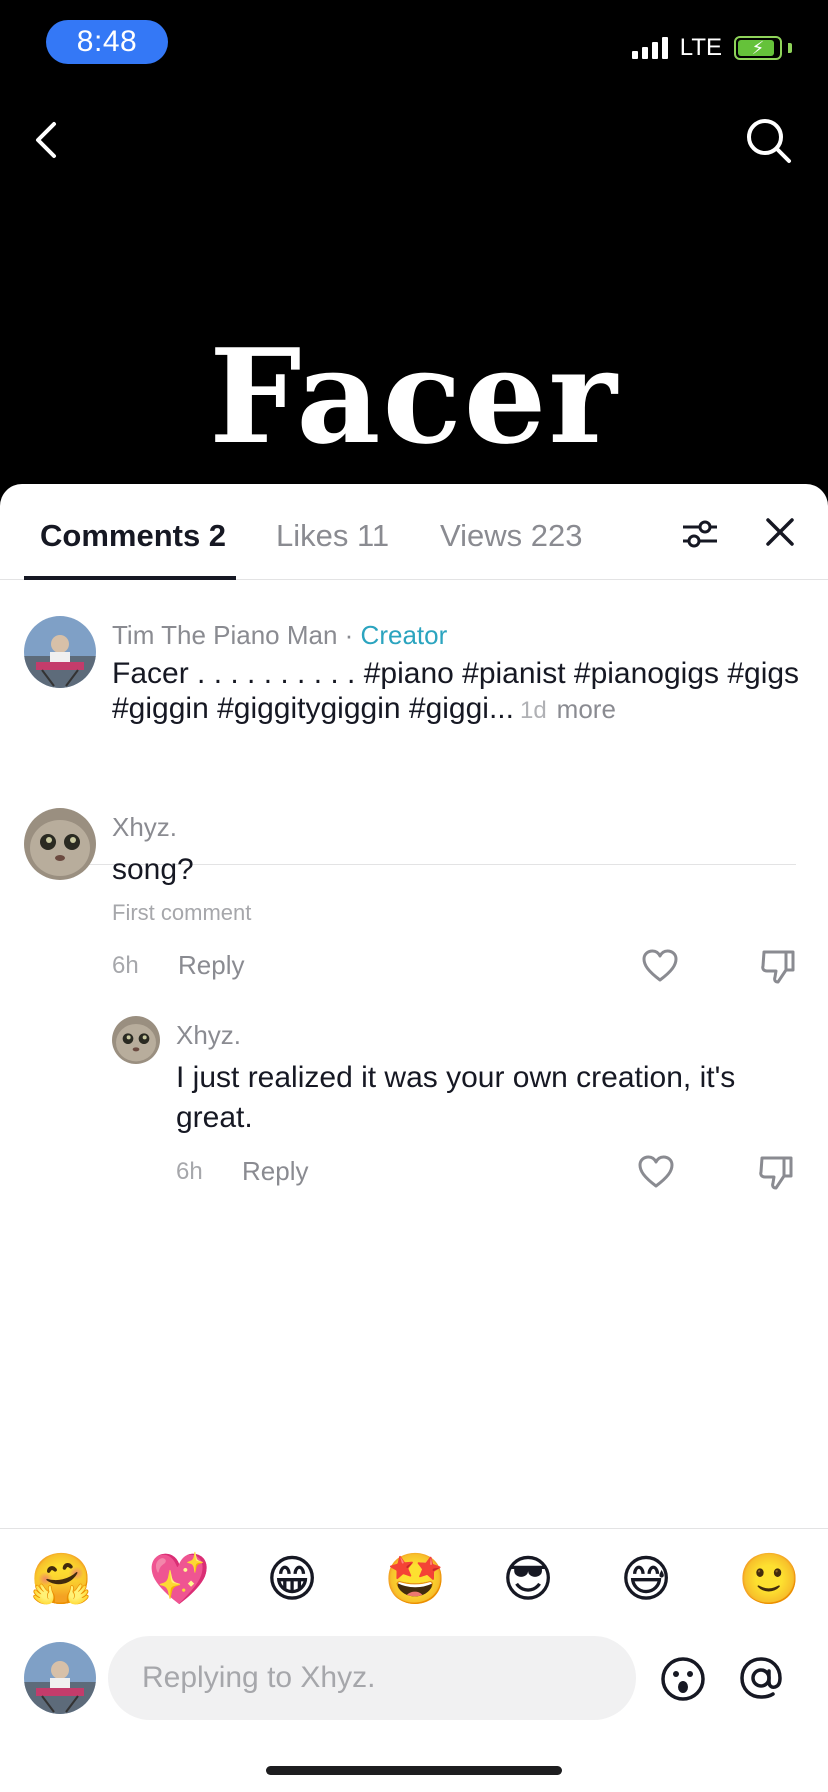 The image size is (828, 1792). I want to click on status-time: 8:48, so click(107, 42).